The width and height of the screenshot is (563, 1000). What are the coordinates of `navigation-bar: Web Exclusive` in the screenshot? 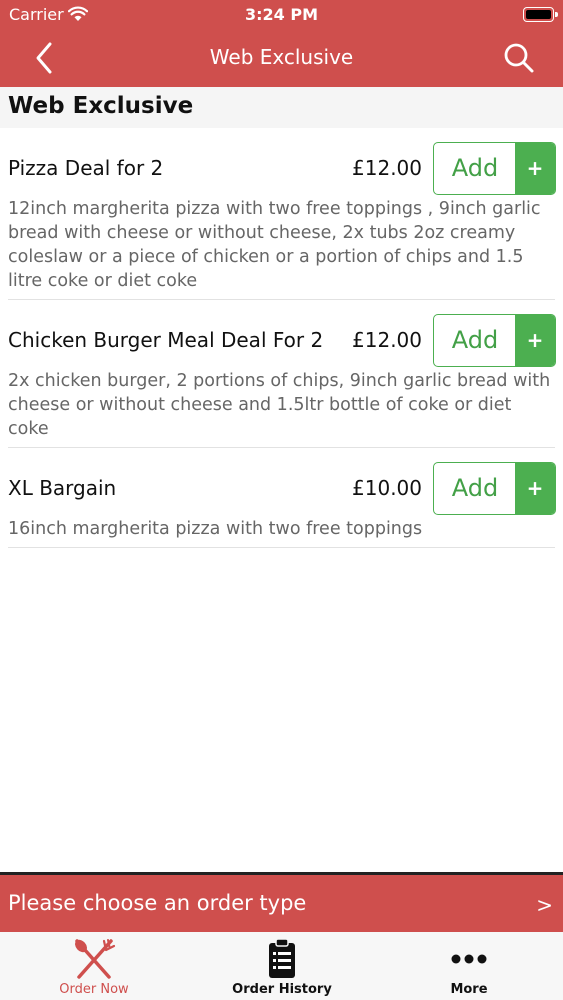 It's located at (281, 58).